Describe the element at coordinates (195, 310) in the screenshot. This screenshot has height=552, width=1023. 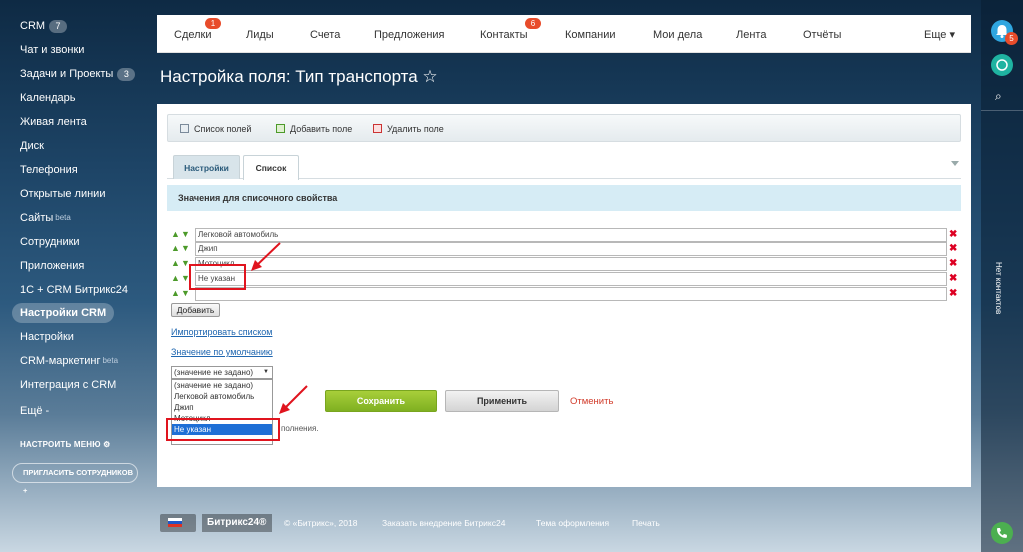
I see `add-value-button: Добавить` at that location.